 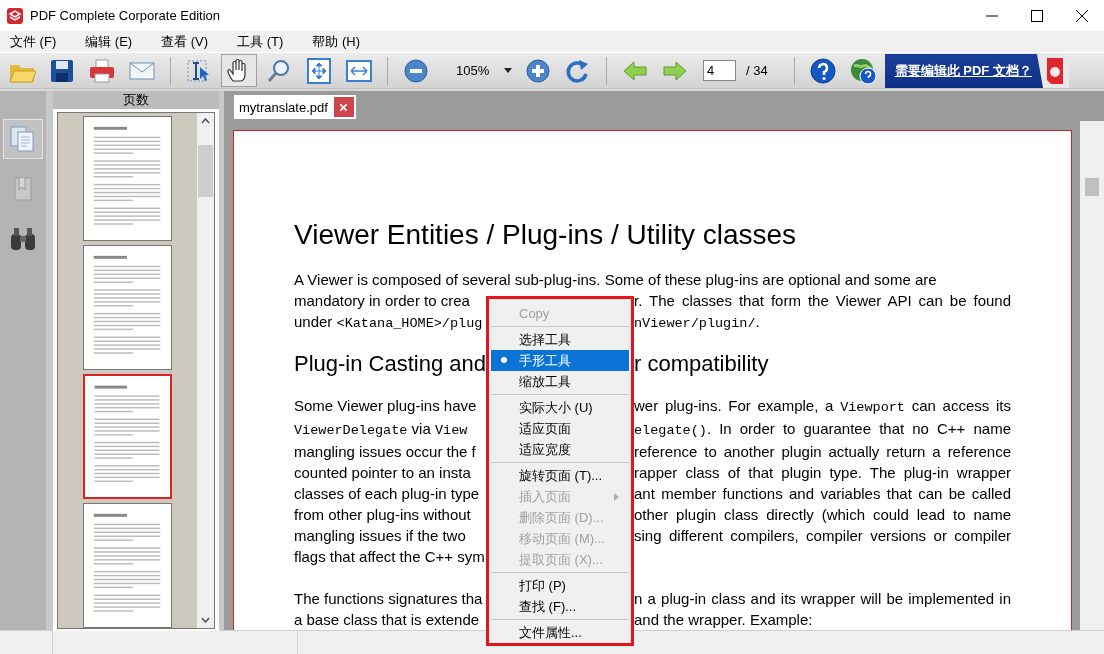 What do you see at coordinates (390, 364) in the screenshot?
I see `subheading: Plug-in Casting and` at bounding box center [390, 364].